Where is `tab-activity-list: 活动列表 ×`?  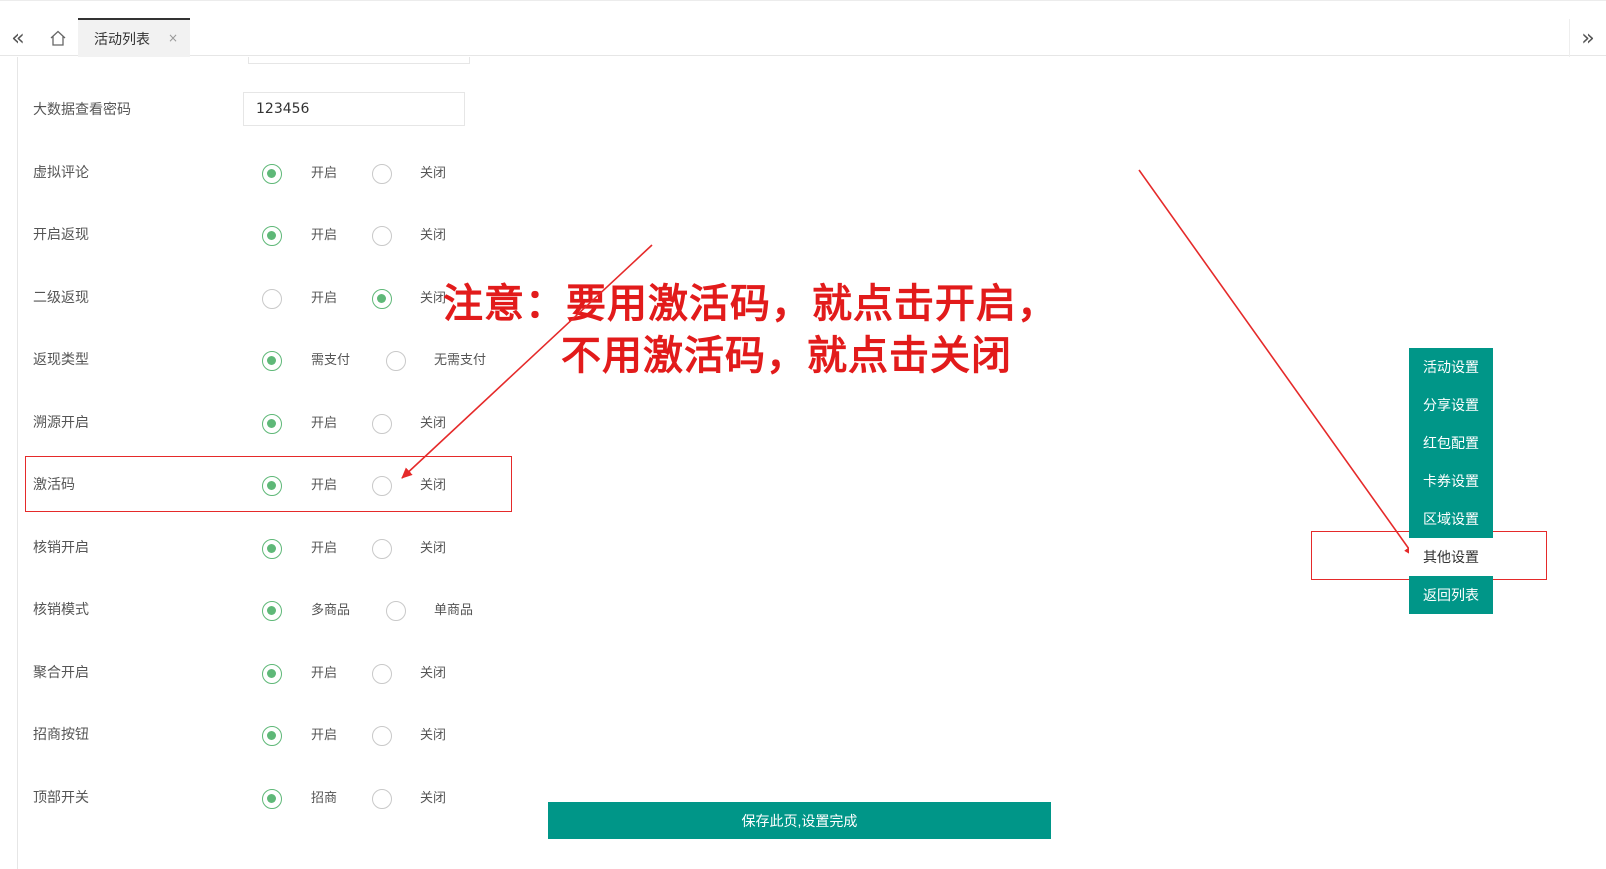
tab-activity-list: 活动列表 × is located at coordinates (134, 37).